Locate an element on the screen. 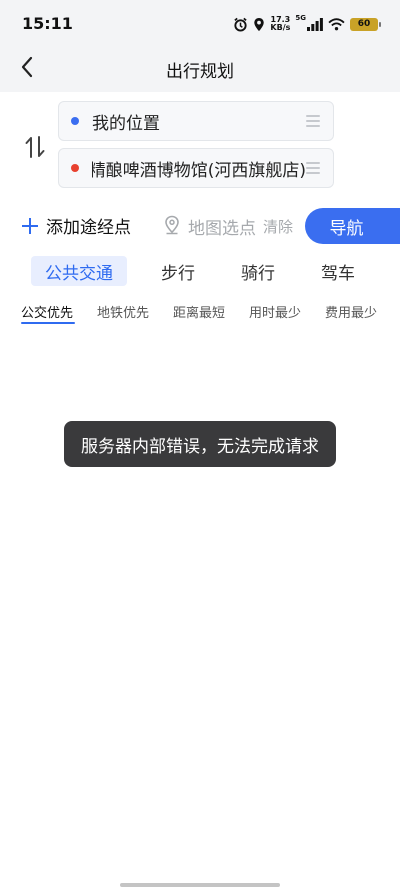 This screenshot has width=400, height=889. action-row: 添加途经点 地图选点 清除 导航 is located at coordinates (200, 226).